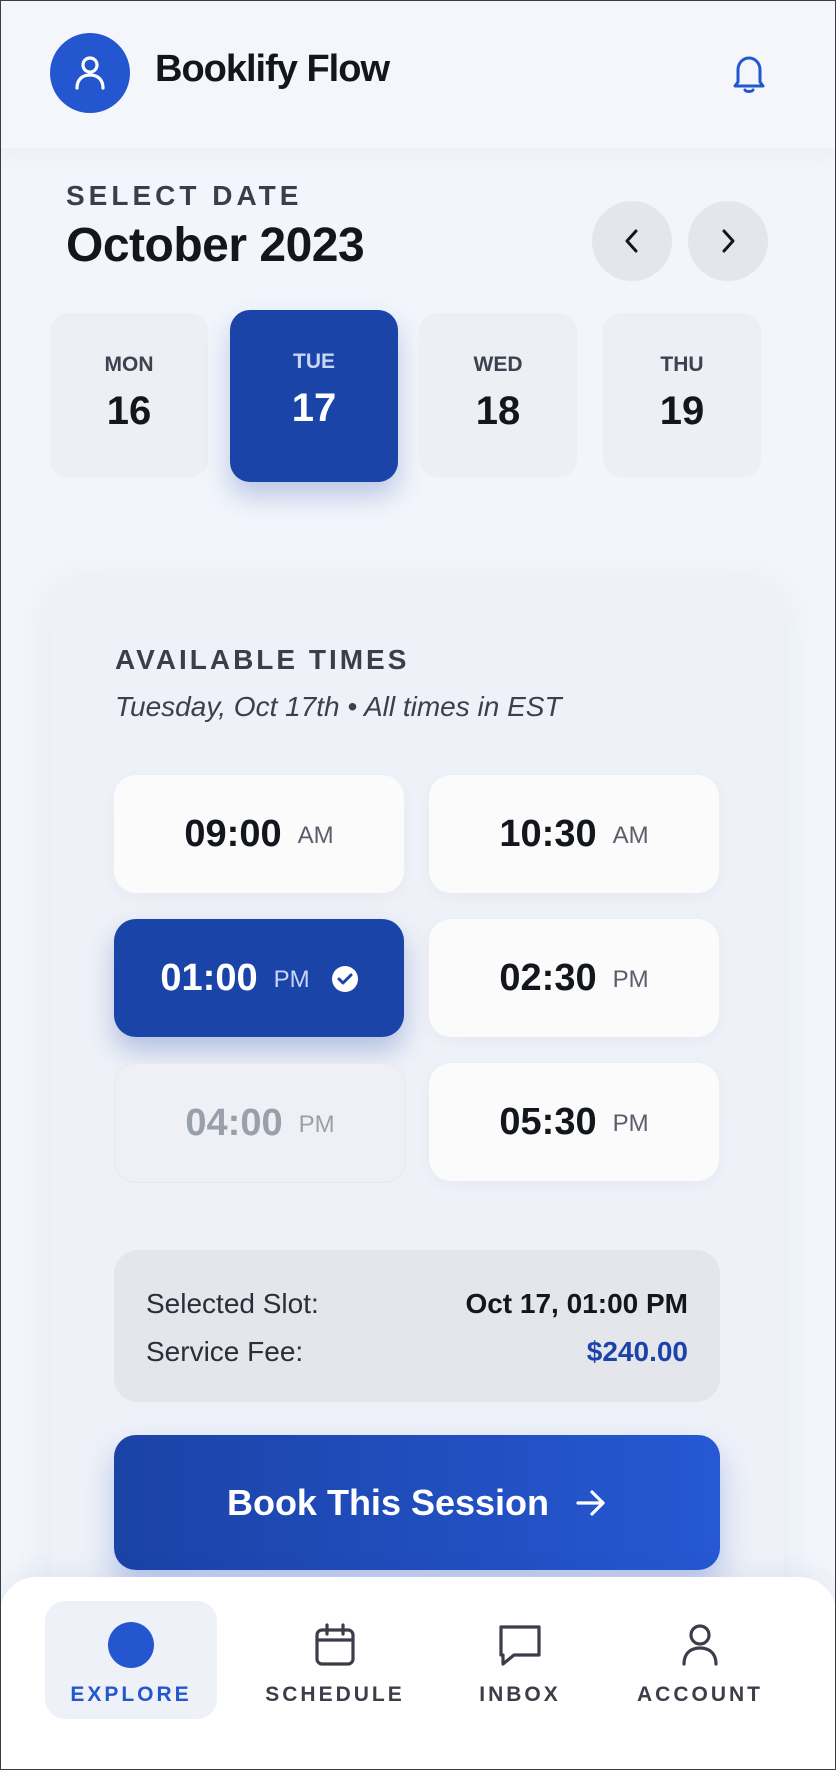 This screenshot has height=1770, width=836. What do you see at coordinates (314, 361) in the screenshot?
I see `day-name: TUE` at bounding box center [314, 361].